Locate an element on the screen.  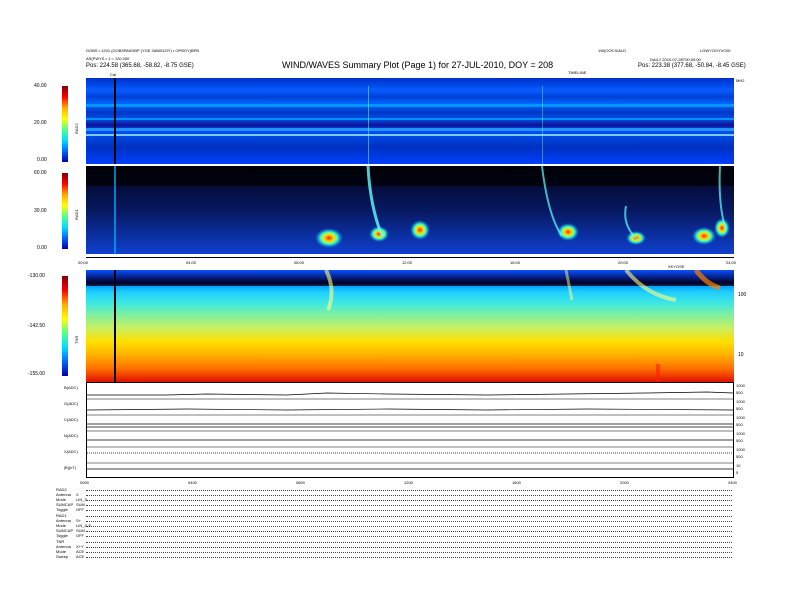
line-label: C(ADC) is located at coordinates (71, 419).